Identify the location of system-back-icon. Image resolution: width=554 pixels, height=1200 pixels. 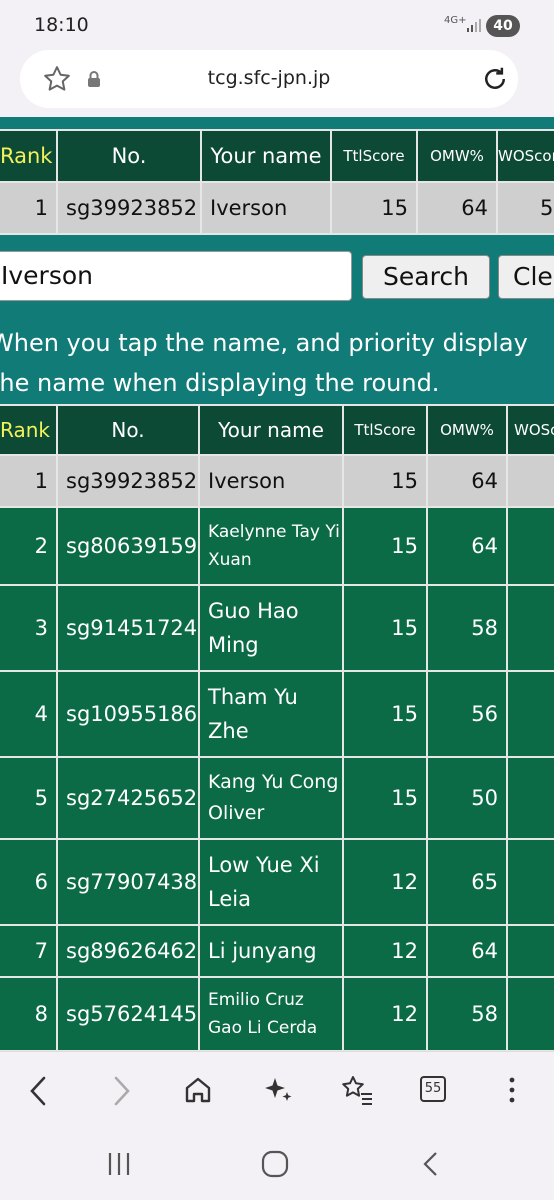
(431, 1164).